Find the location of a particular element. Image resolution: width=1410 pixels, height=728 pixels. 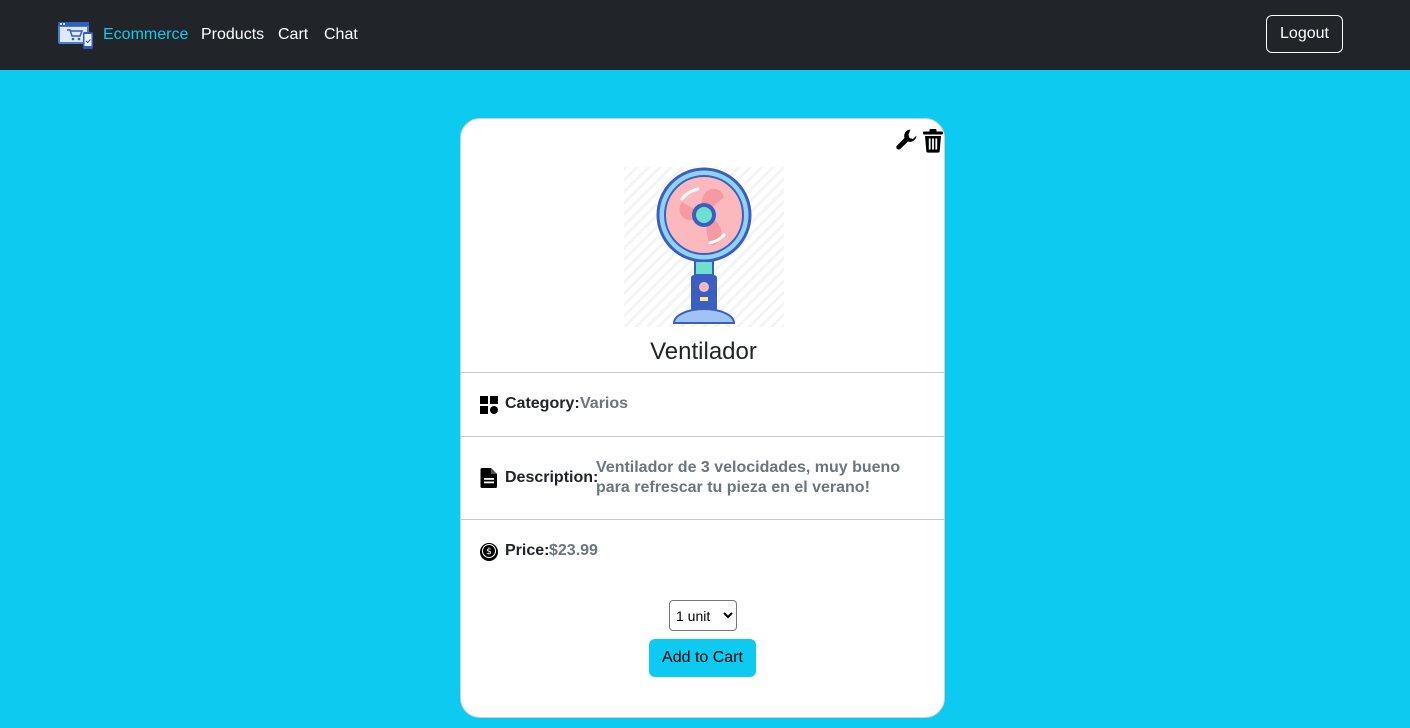

description-label: Description: is located at coordinates (552, 477).